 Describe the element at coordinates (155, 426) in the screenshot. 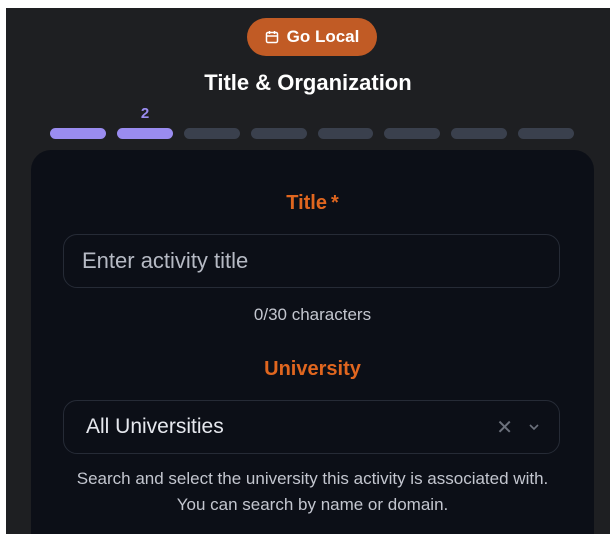

I see `university-selected-value: All Universities` at that location.